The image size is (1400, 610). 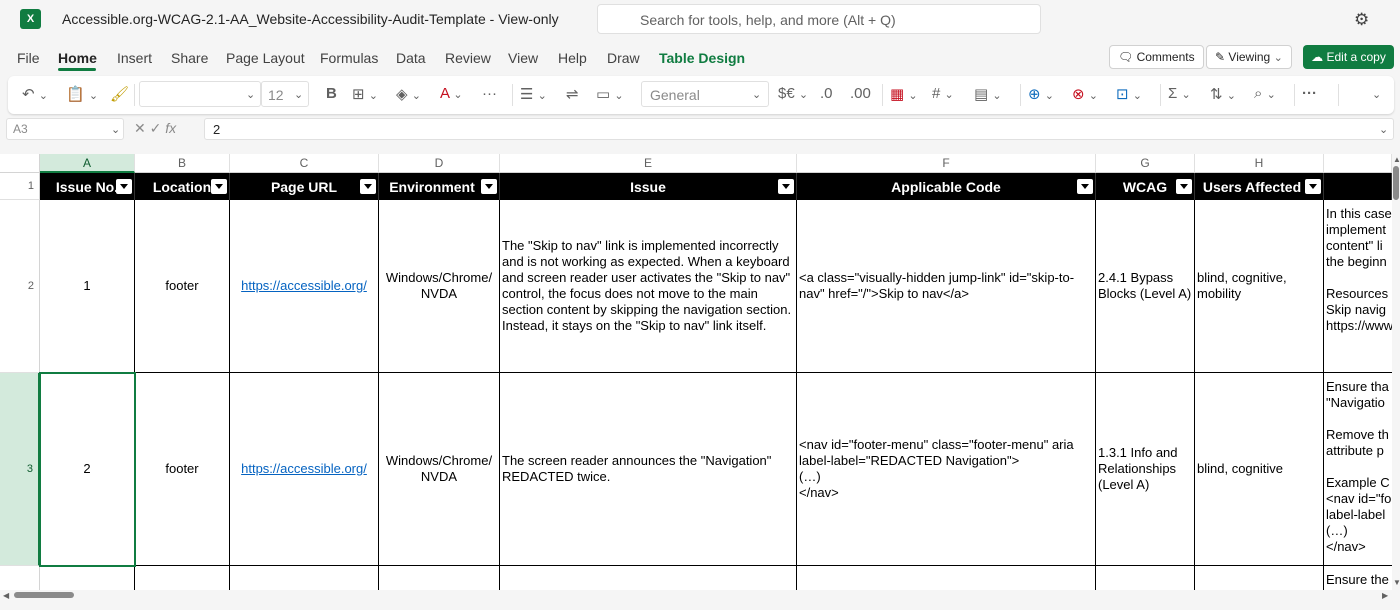 What do you see at coordinates (610, 94) in the screenshot?
I see `merge-icon: ▭ ⌄` at bounding box center [610, 94].